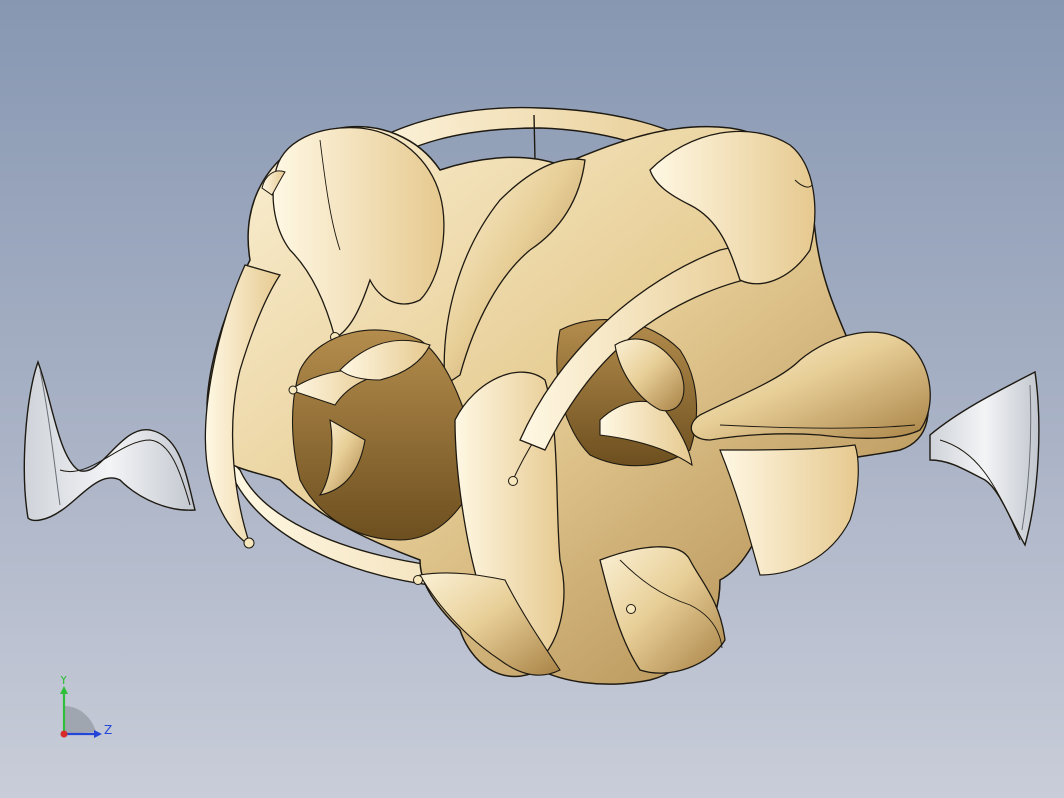  Describe the element at coordinates (108, 730) in the screenshot. I see `z-axis-label: Z` at that location.